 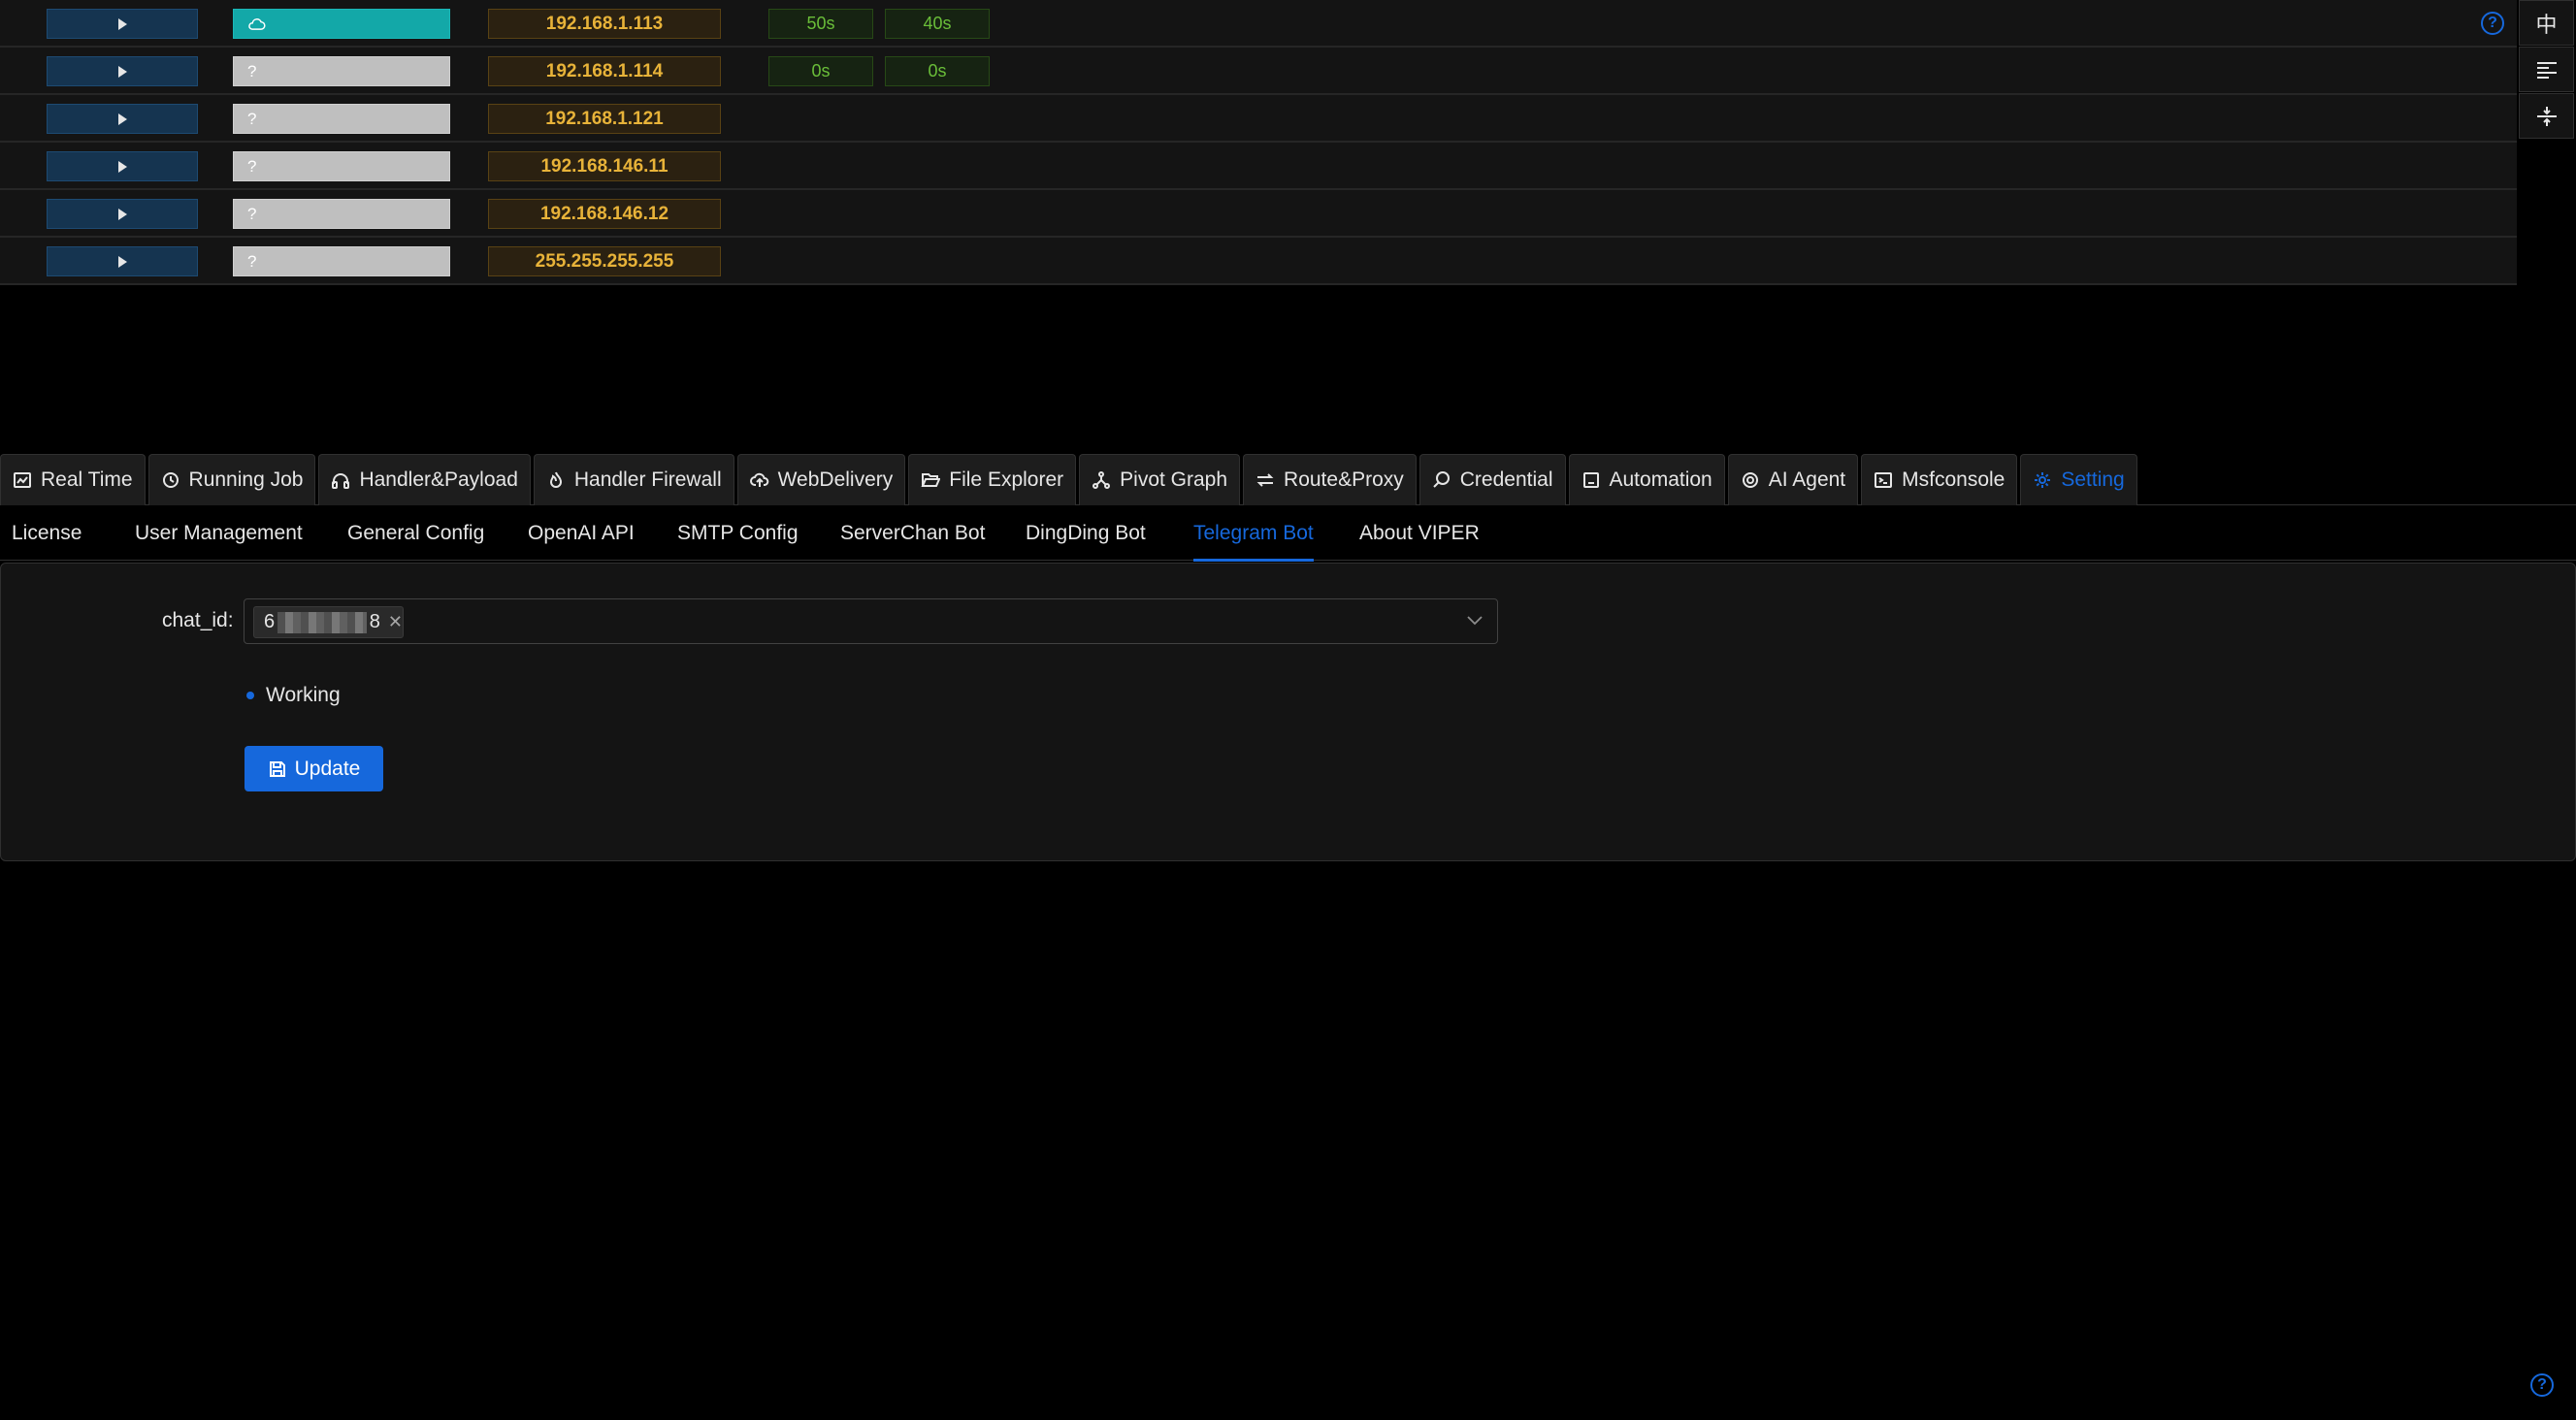 I want to click on subtab-serverchan-bot: ServerChan Bot, so click(x=912, y=533).